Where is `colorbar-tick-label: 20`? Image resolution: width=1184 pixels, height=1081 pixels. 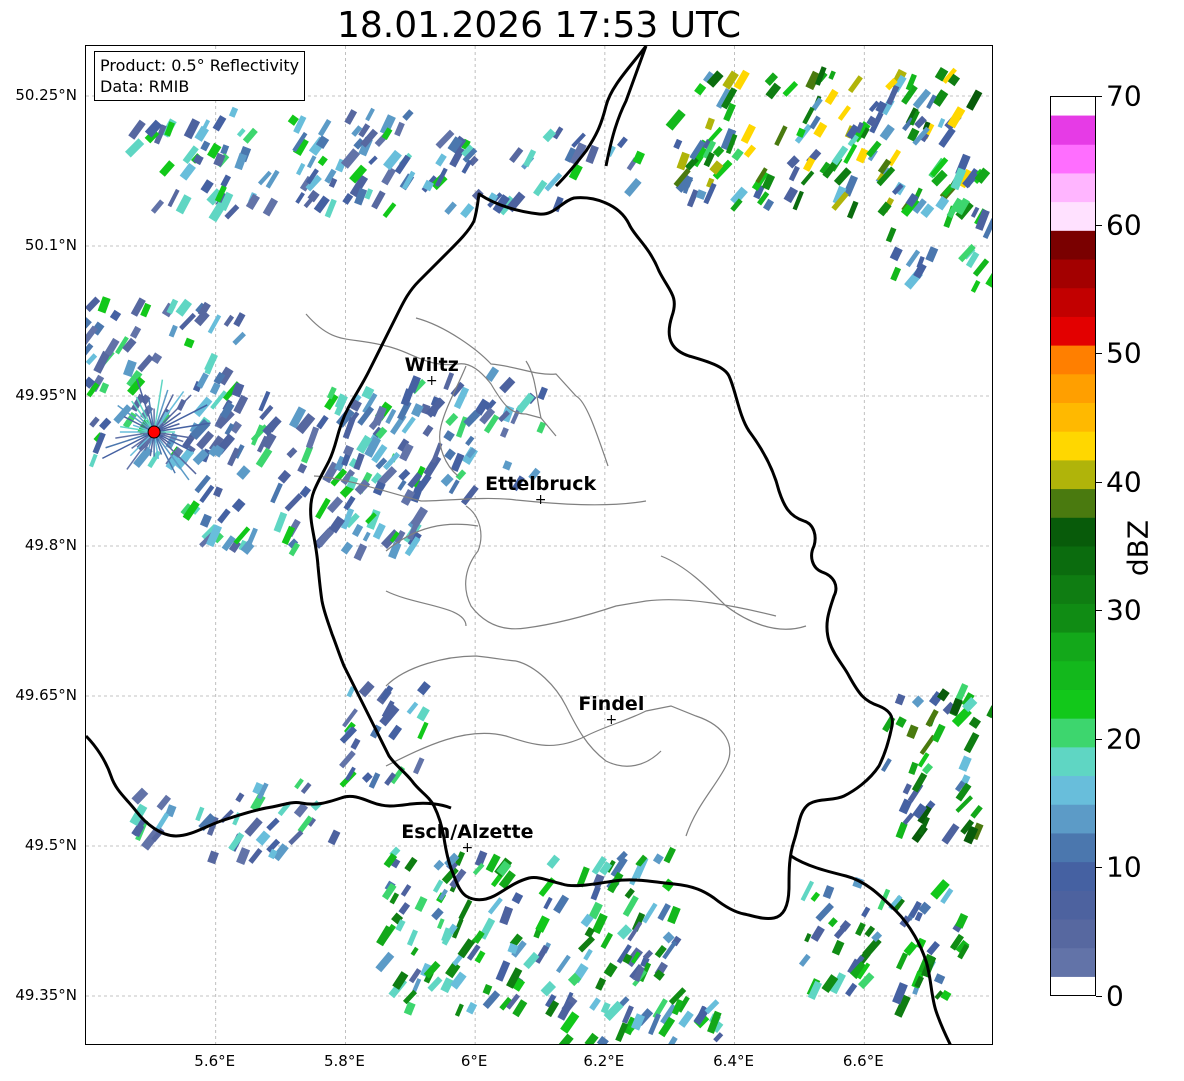 colorbar-tick-label: 20 is located at coordinates (1124, 739).